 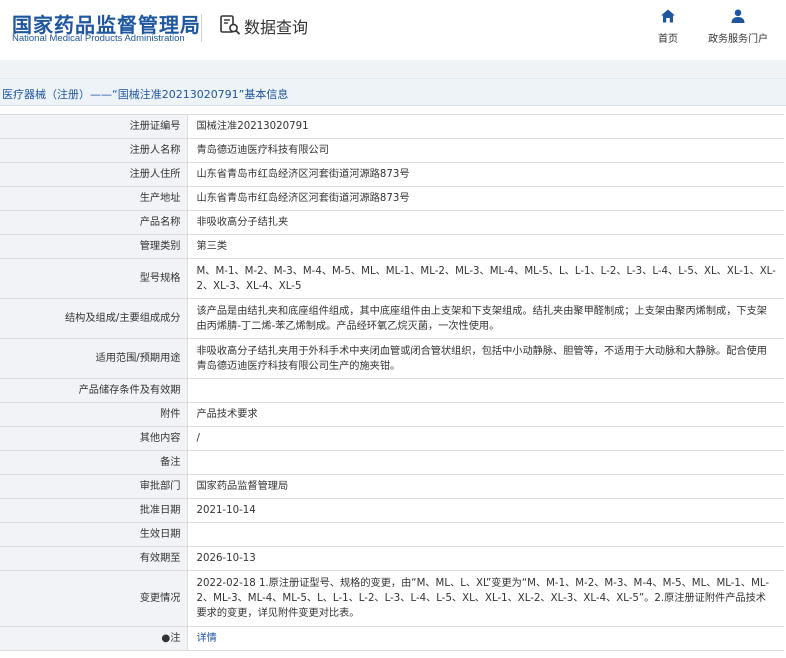 I want to click on nav-home: 首页, so click(x=668, y=26).